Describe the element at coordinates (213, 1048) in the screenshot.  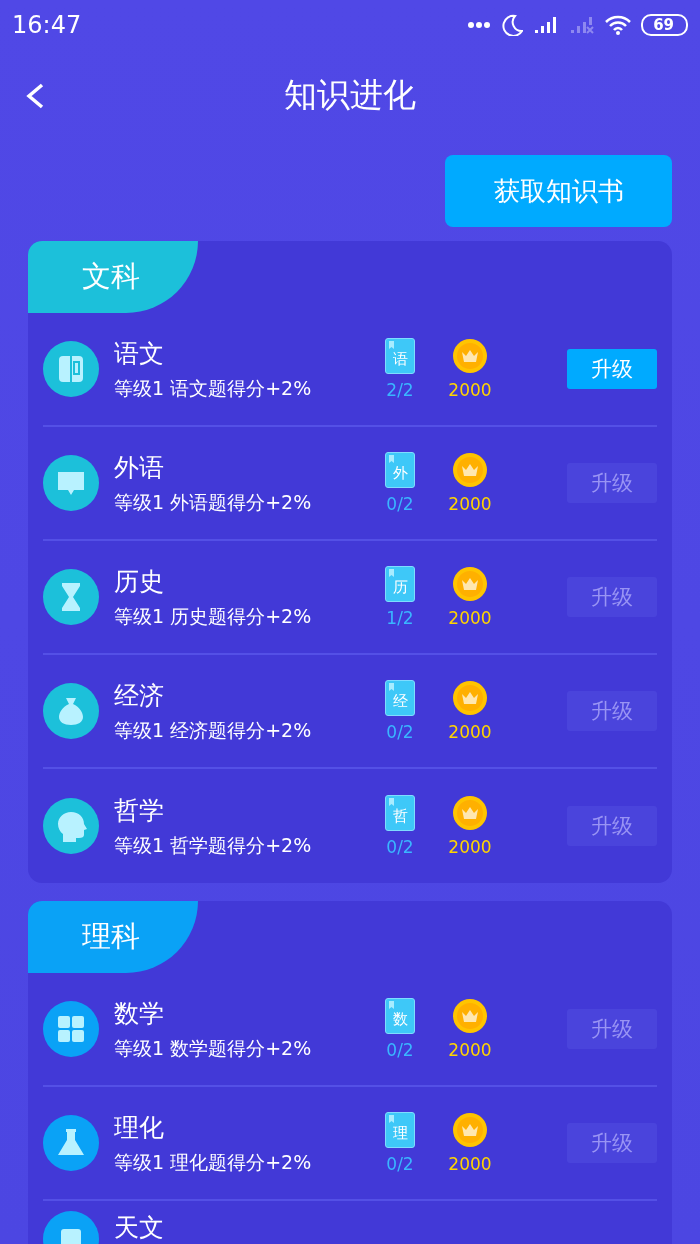
I see `subject-bonus: 等级1 数学题得分+2%` at that location.